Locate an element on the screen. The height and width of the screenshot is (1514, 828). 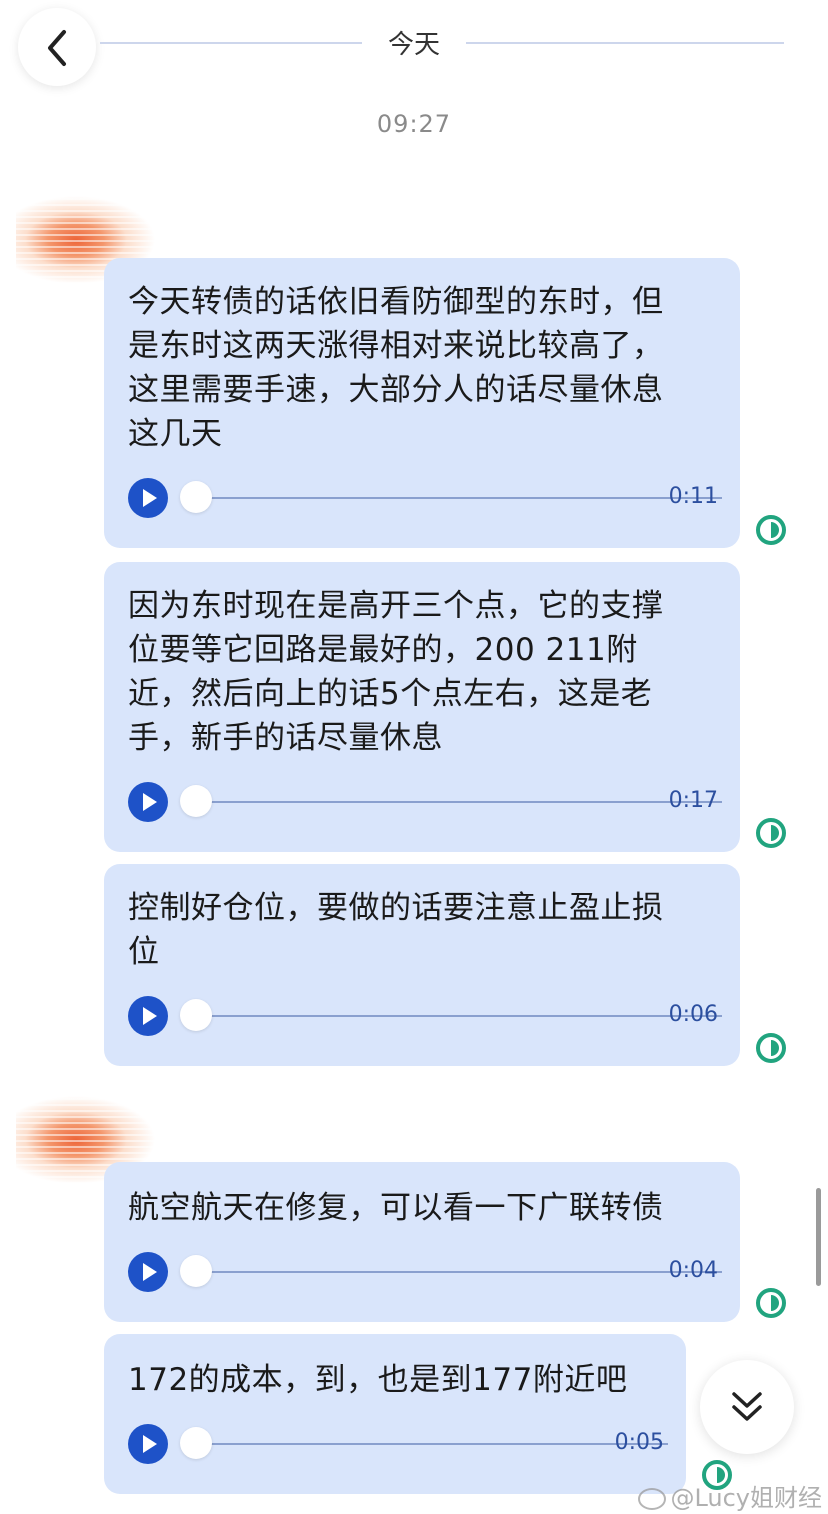
transcript-text: 172的成本，到，也是到177附近吧 is located at coordinates (378, 1380).